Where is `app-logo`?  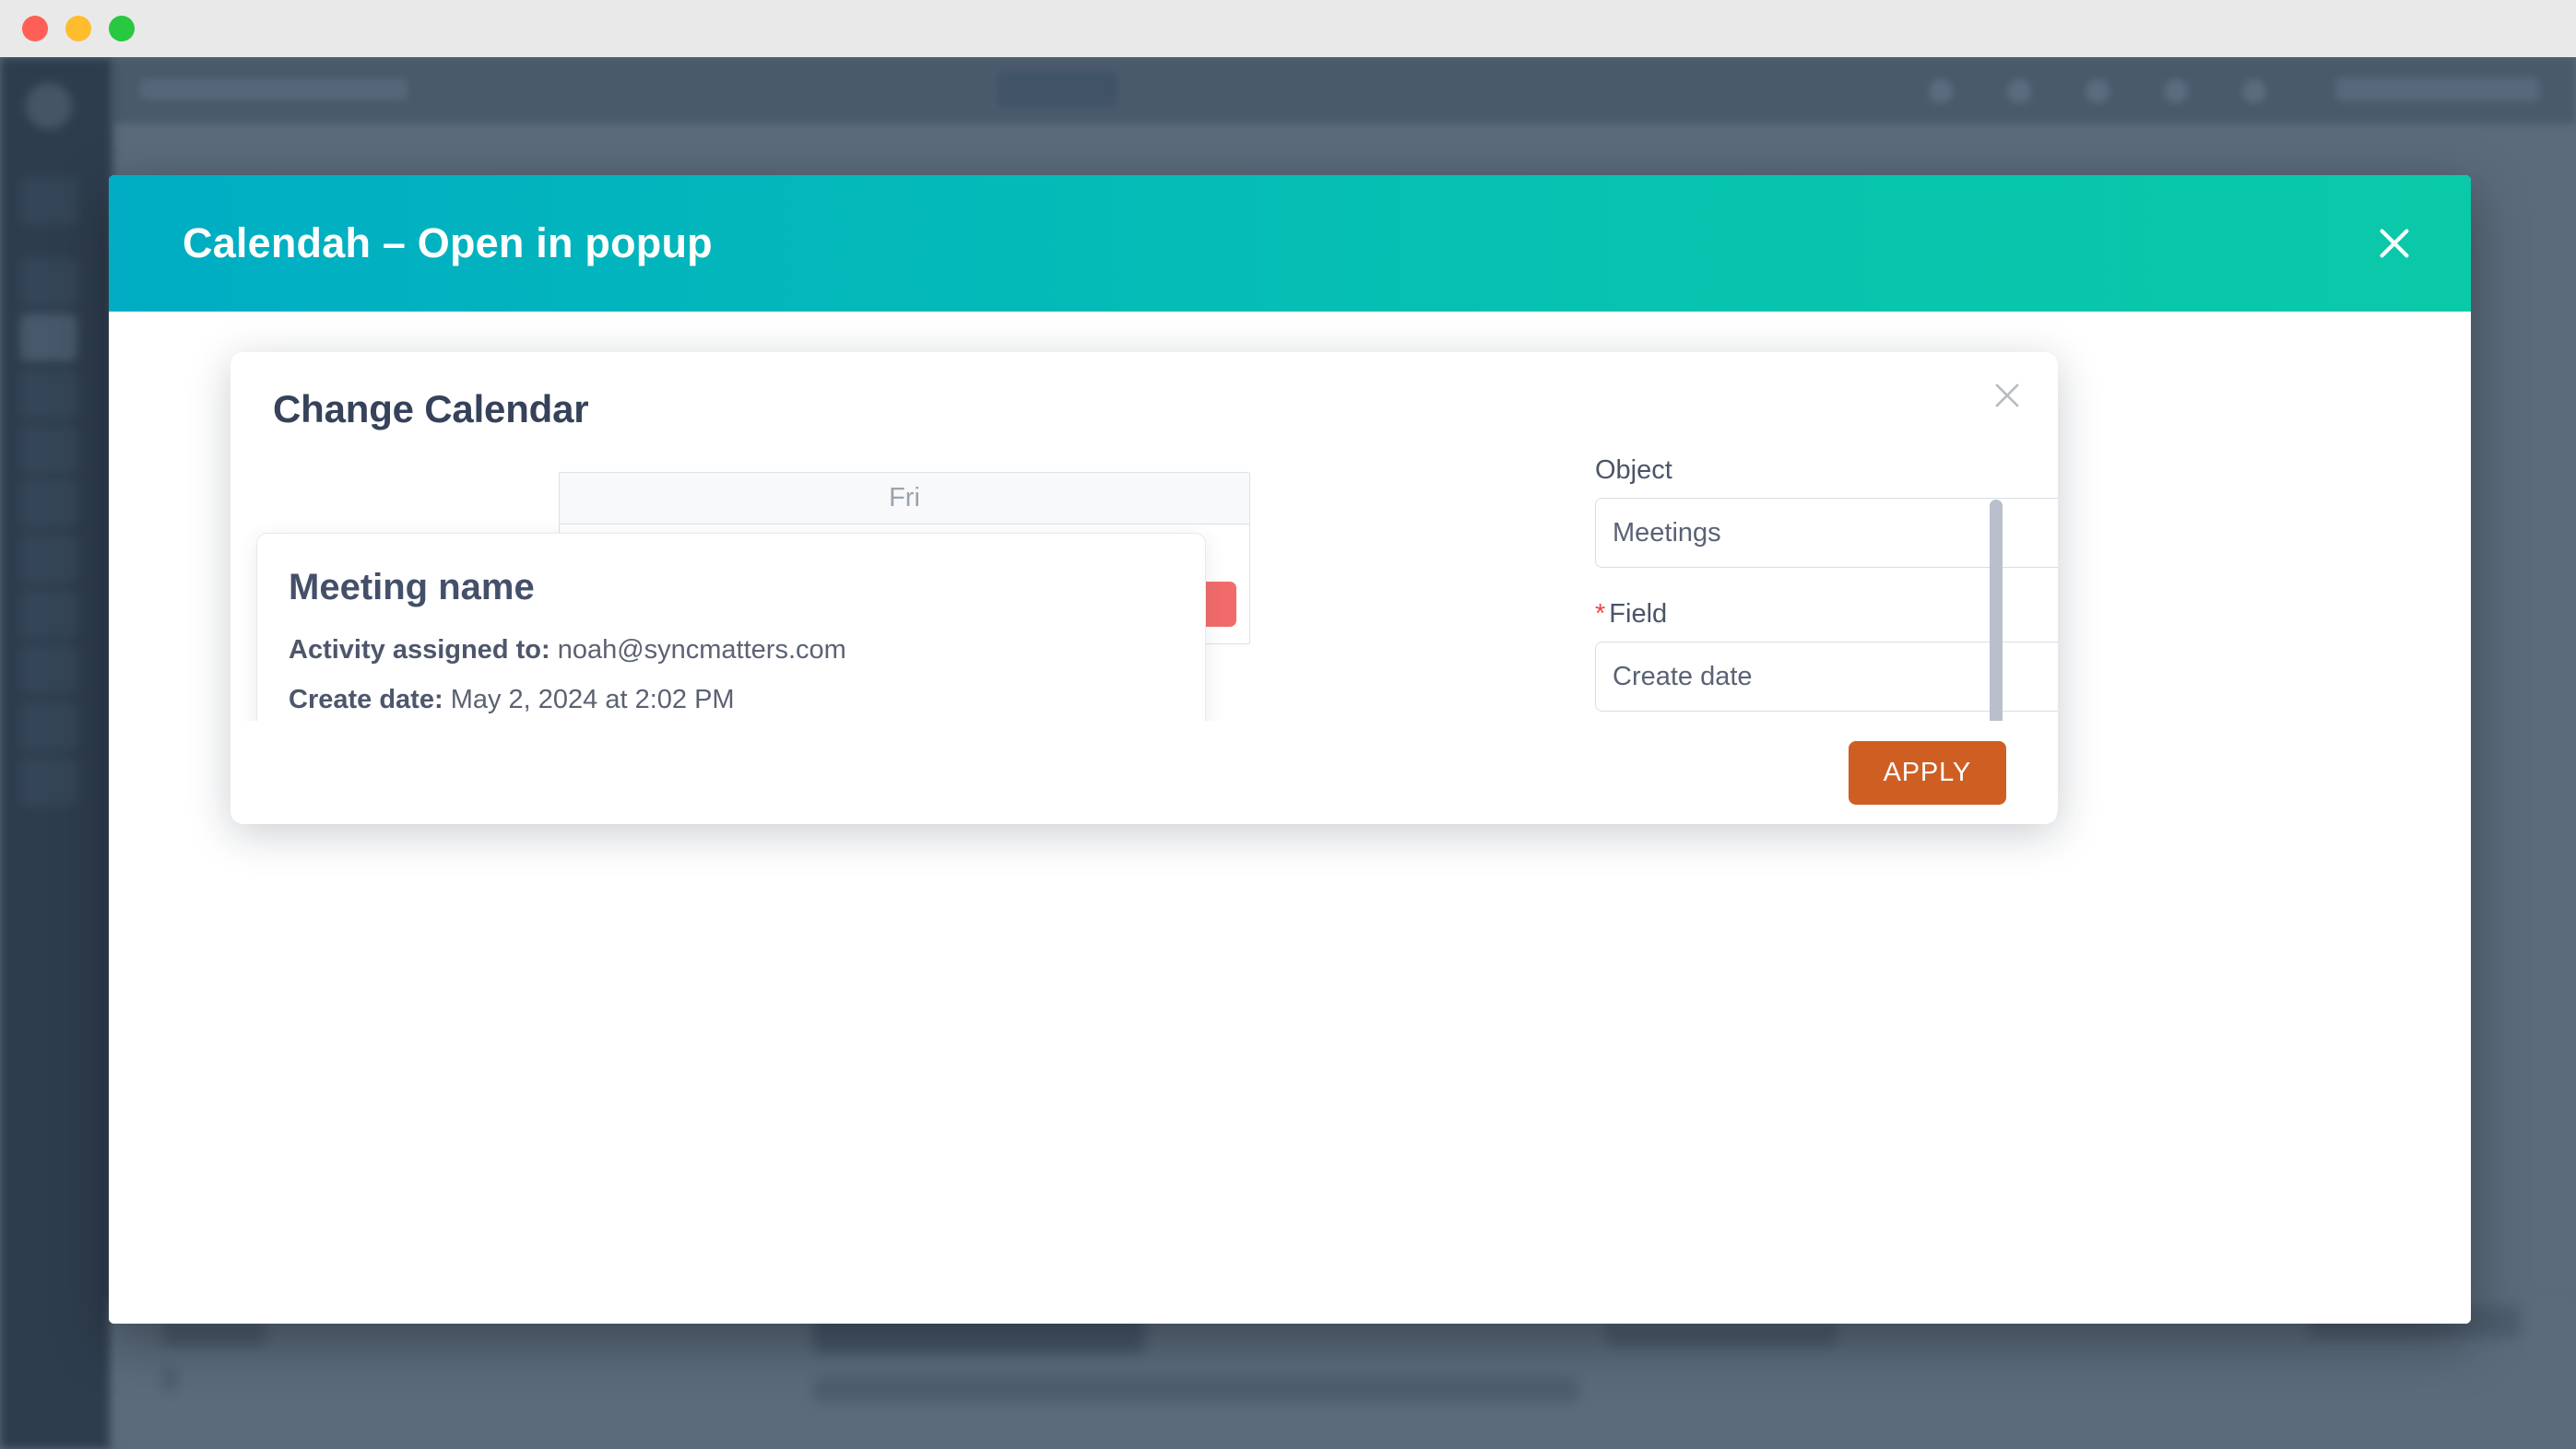
app-logo is located at coordinates (49, 106).